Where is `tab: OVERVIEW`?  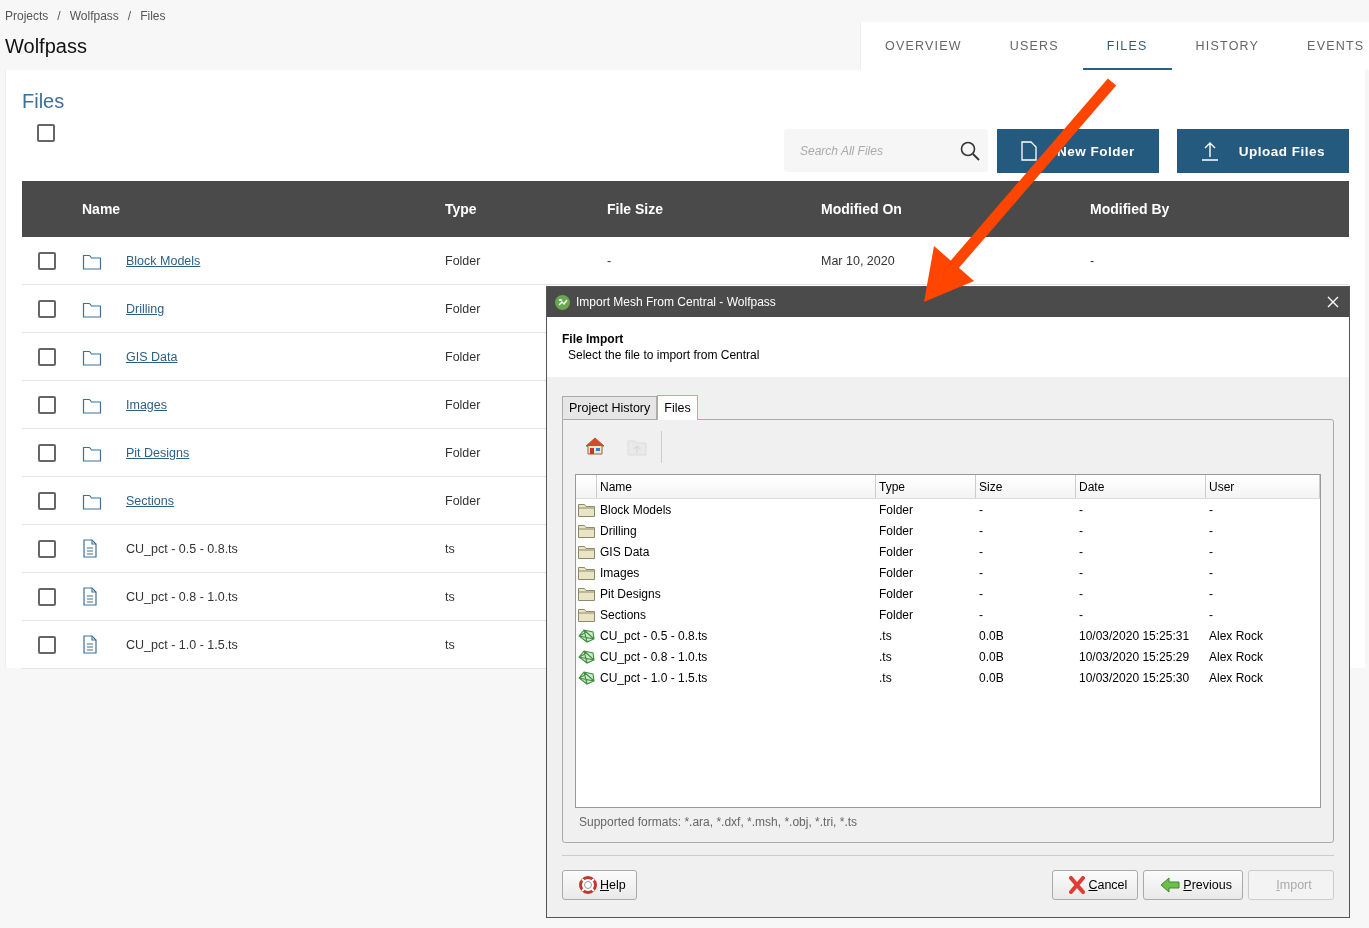
tab: OVERVIEW is located at coordinates (923, 46).